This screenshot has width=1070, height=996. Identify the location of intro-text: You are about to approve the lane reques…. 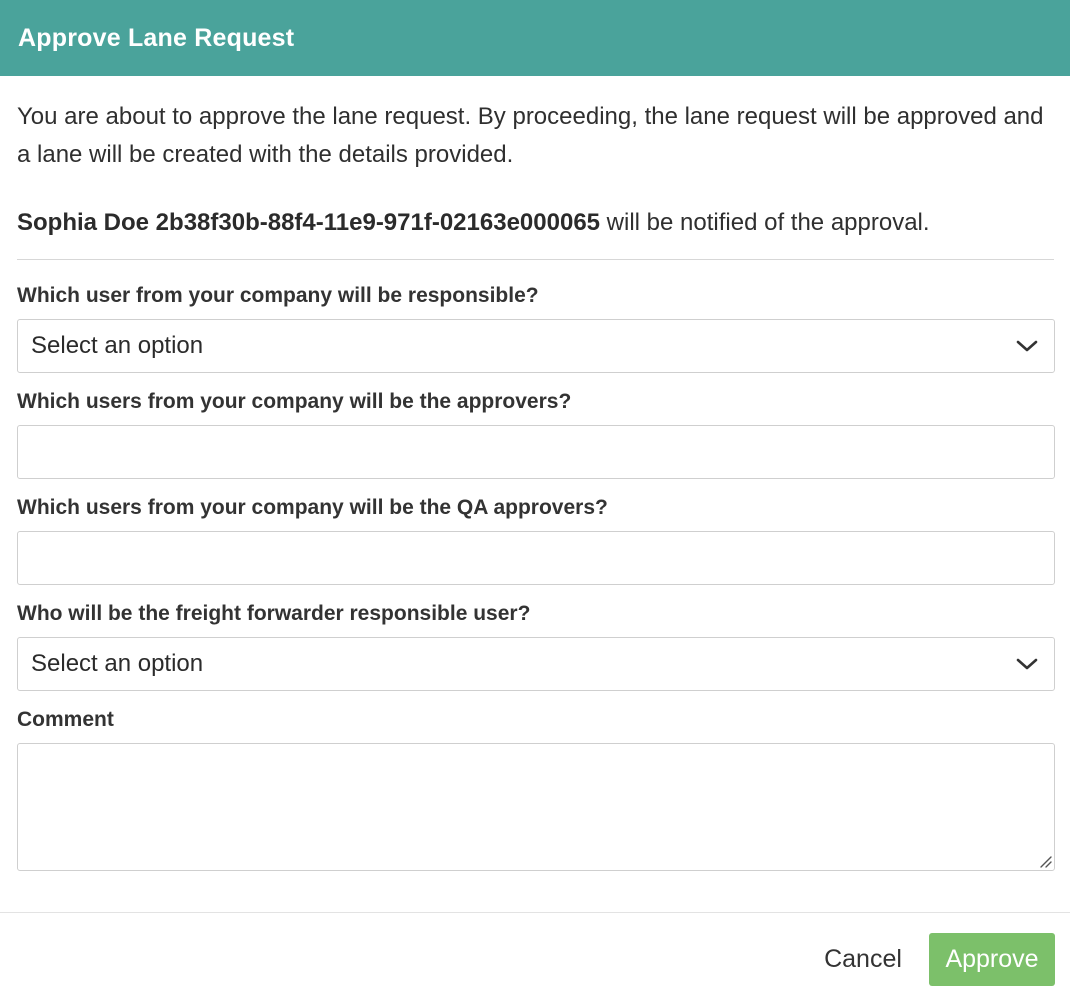
(530, 135).